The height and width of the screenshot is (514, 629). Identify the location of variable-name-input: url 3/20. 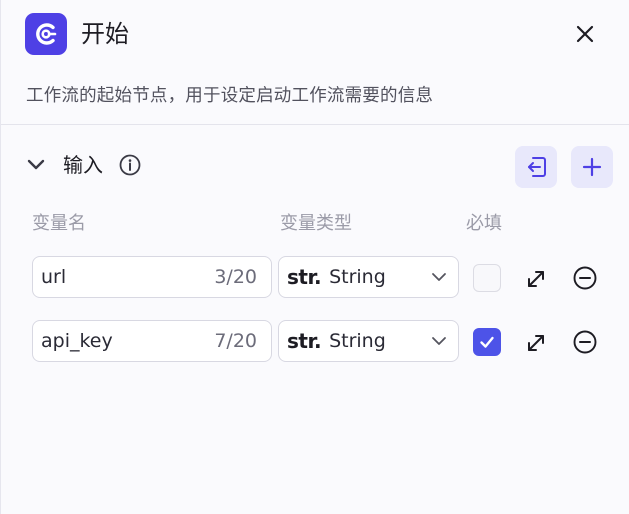
(152, 277).